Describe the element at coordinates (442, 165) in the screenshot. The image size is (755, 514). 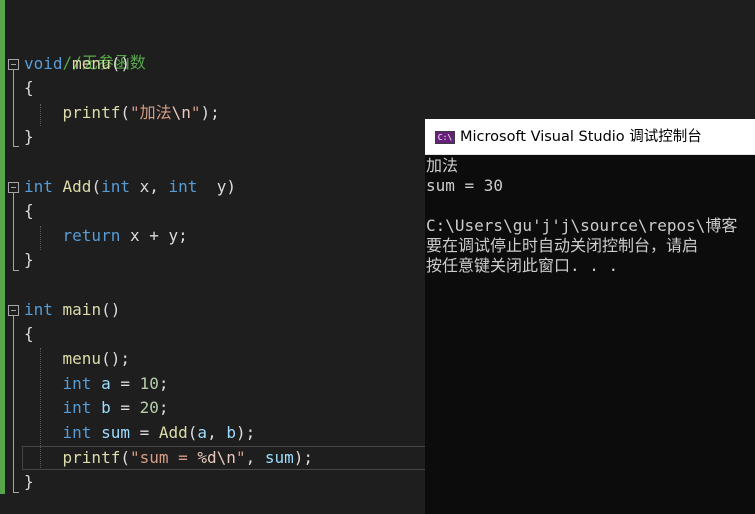
I see `console-output-line: 加法` at that location.